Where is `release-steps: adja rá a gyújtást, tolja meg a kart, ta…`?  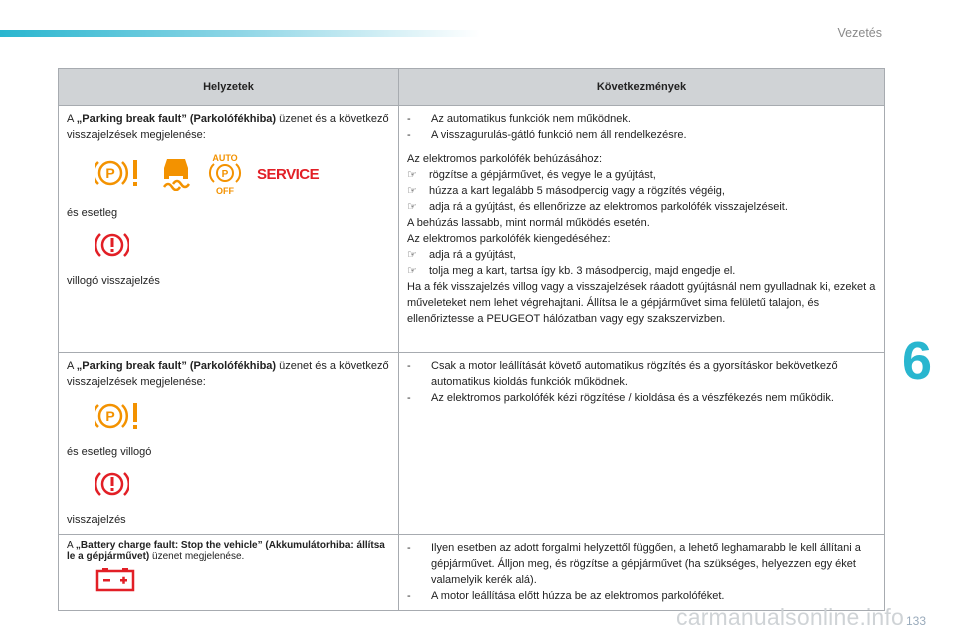 release-steps: adja rá a gyújtást, tolja meg a kart, ta… is located at coordinates (641, 263).